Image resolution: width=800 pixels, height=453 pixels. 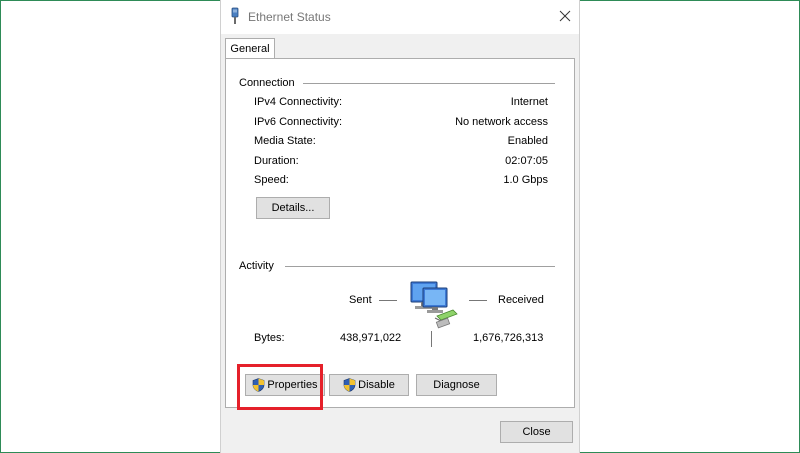 What do you see at coordinates (429, 83) in the screenshot?
I see `connection-divider` at bounding box center [429, 83].